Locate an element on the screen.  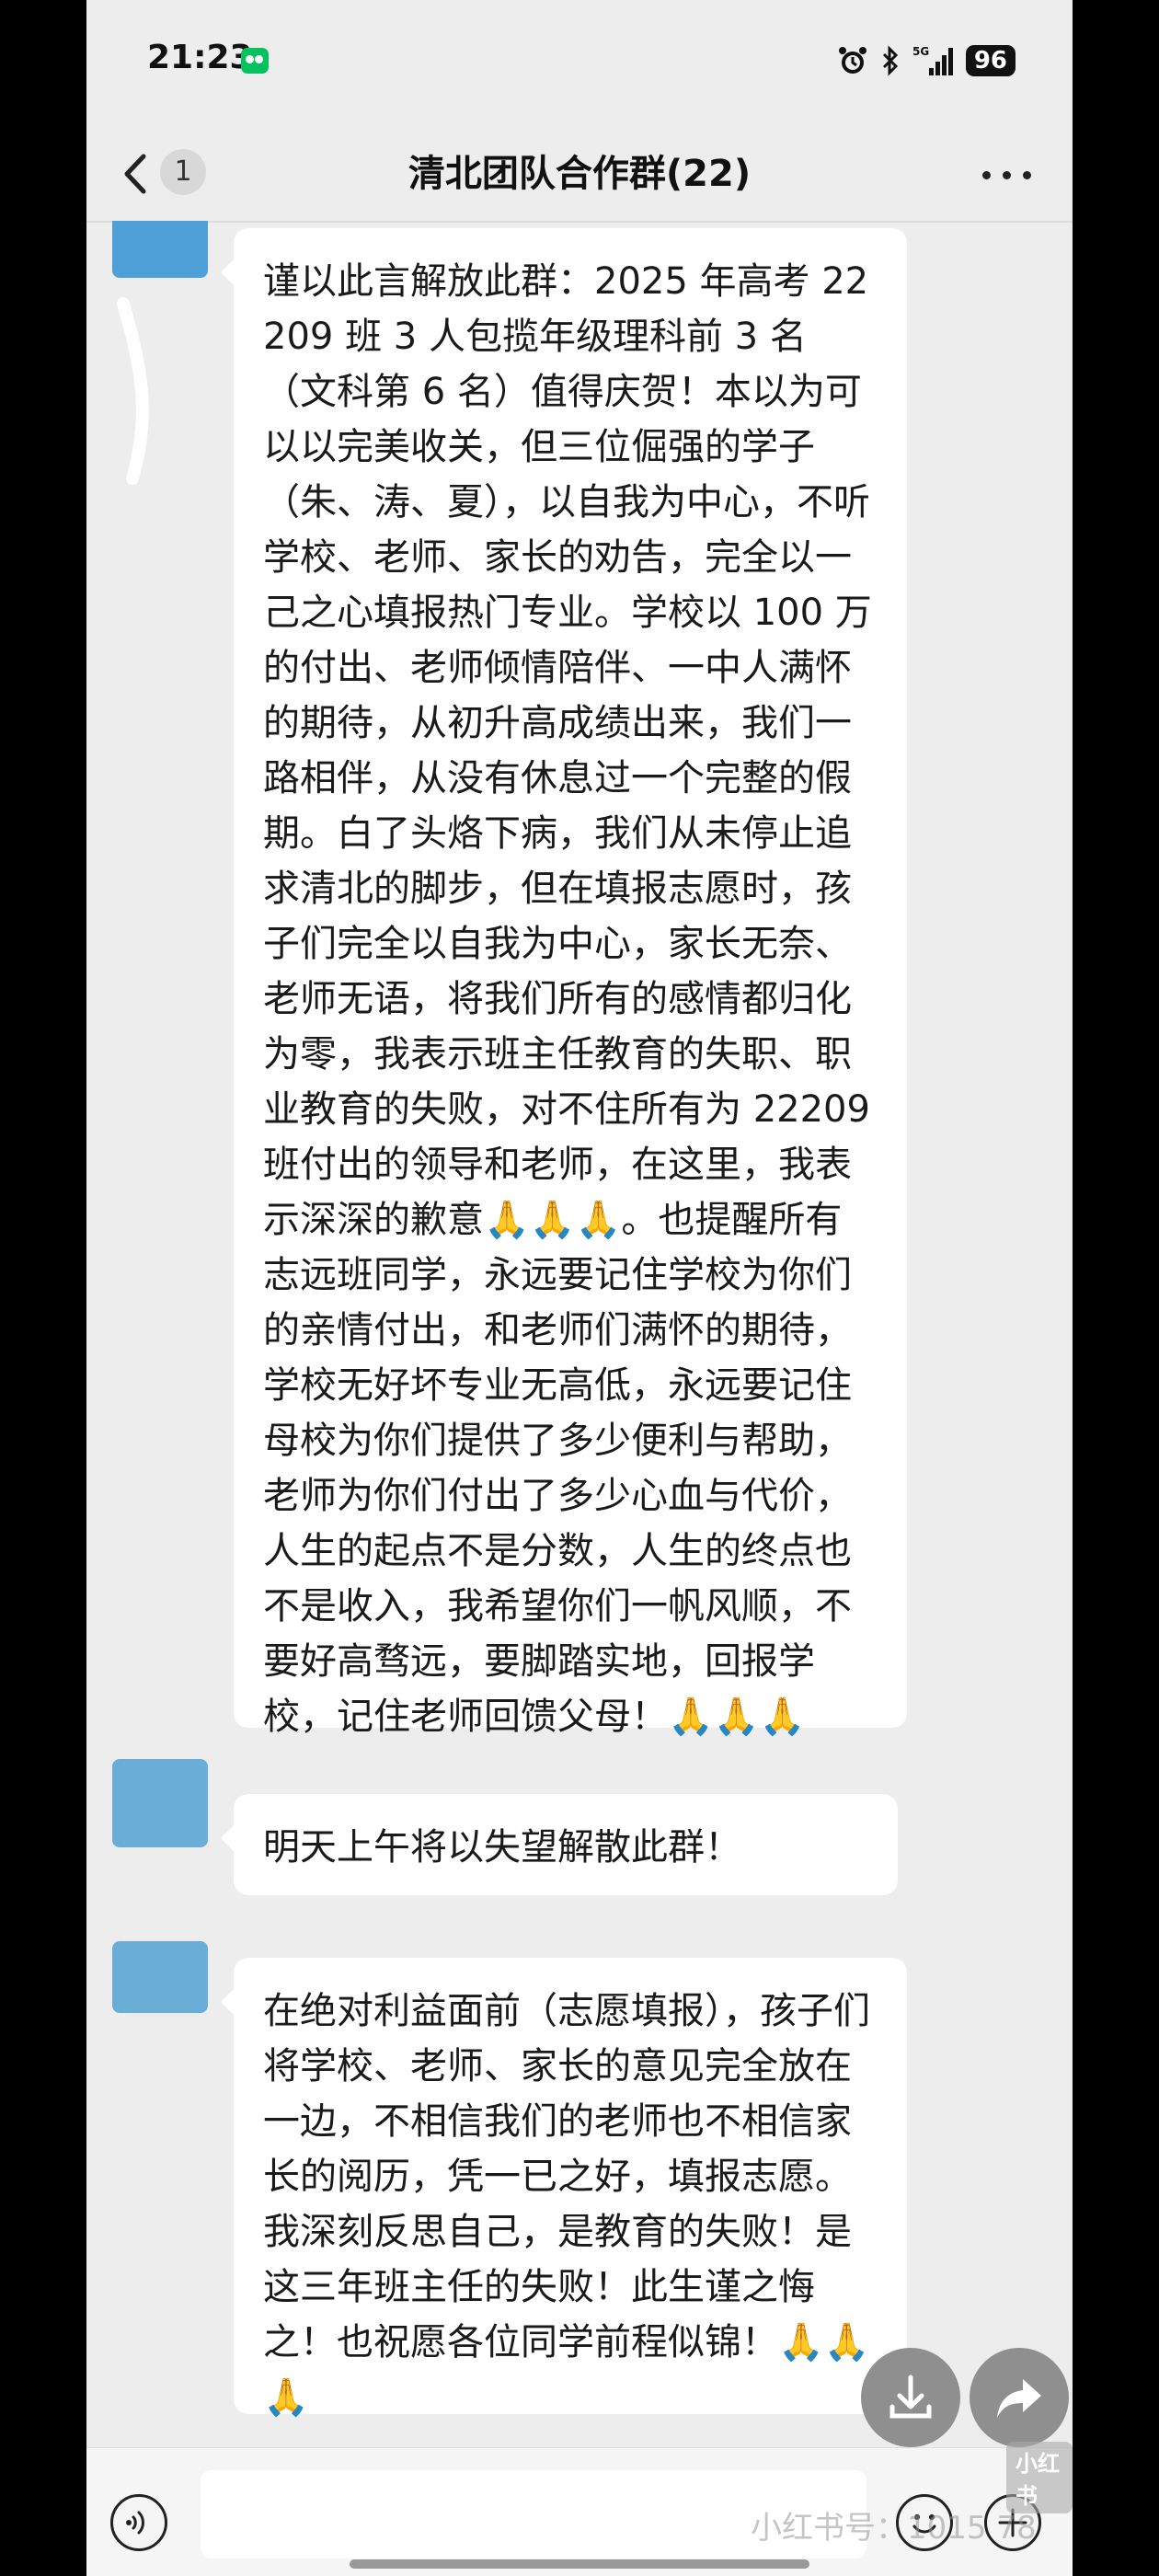
share-button is located at coordinates (1019, 2397).